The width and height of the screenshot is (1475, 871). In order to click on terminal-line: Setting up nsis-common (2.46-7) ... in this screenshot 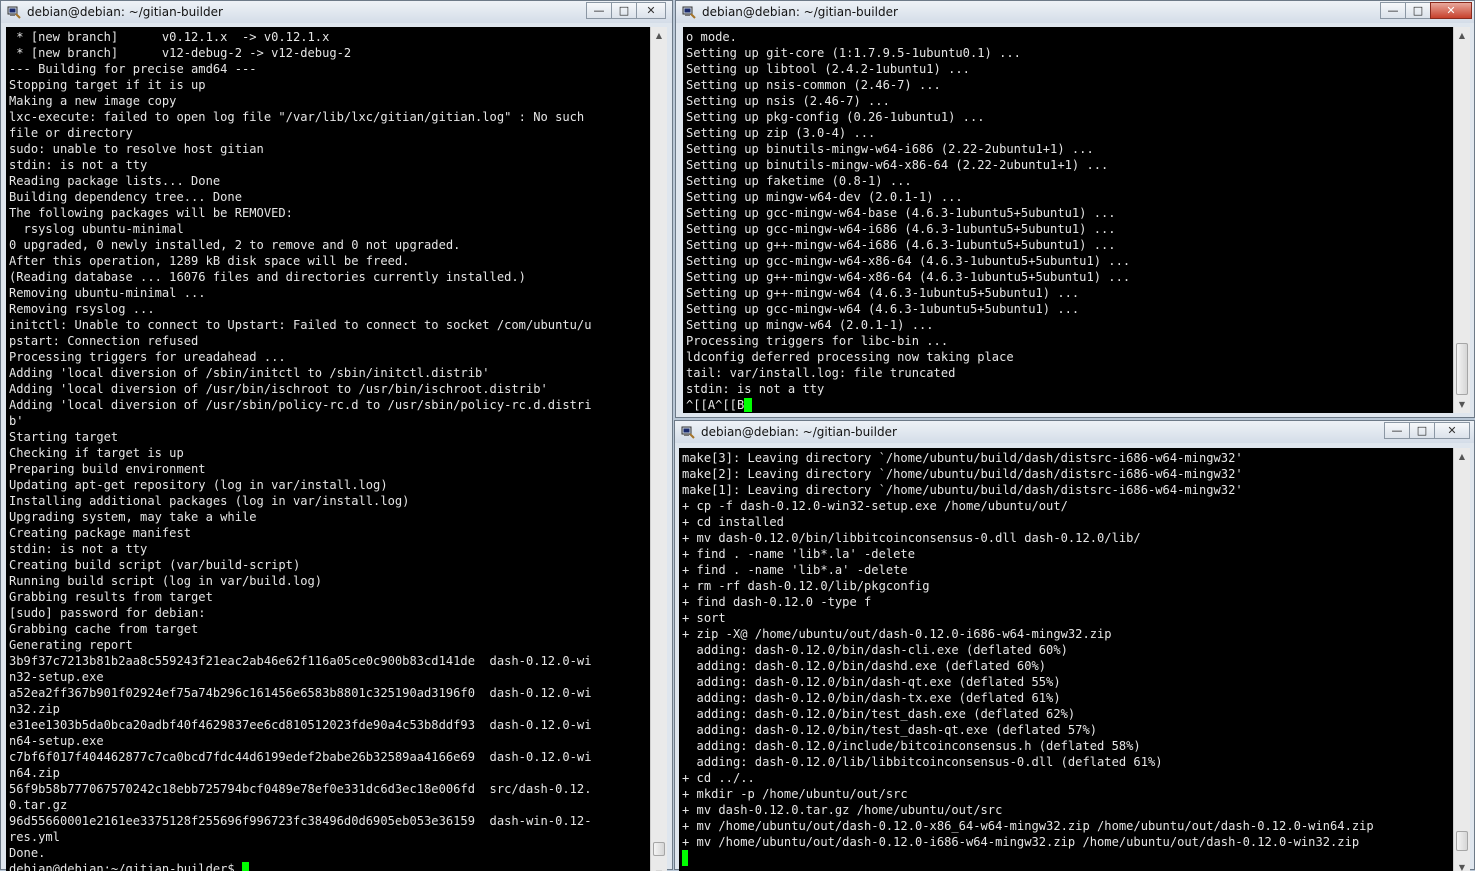, I will do `click(813, 85)`.